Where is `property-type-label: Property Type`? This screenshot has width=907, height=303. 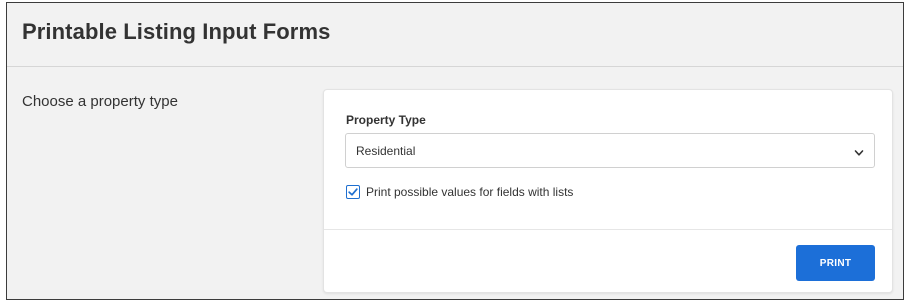
property-type-label: Property Type is located at coordinates (386, 120).